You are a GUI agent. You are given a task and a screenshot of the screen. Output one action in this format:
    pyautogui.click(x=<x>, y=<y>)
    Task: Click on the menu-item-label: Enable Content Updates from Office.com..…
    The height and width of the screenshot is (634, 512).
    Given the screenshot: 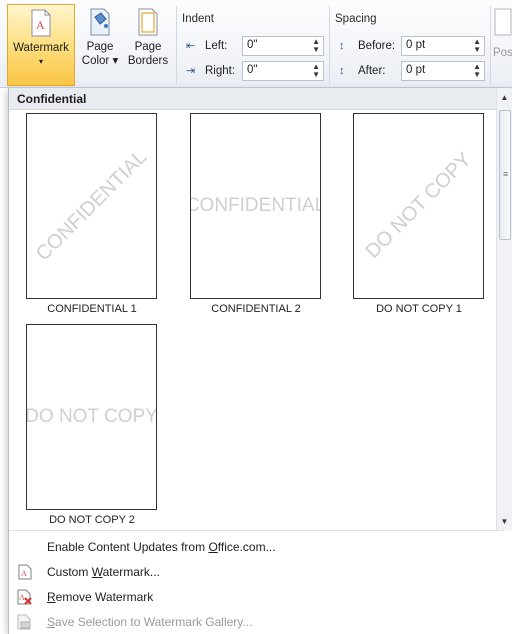 What is the action you would take?
    pyautogui.click(x=161, y=547)
    